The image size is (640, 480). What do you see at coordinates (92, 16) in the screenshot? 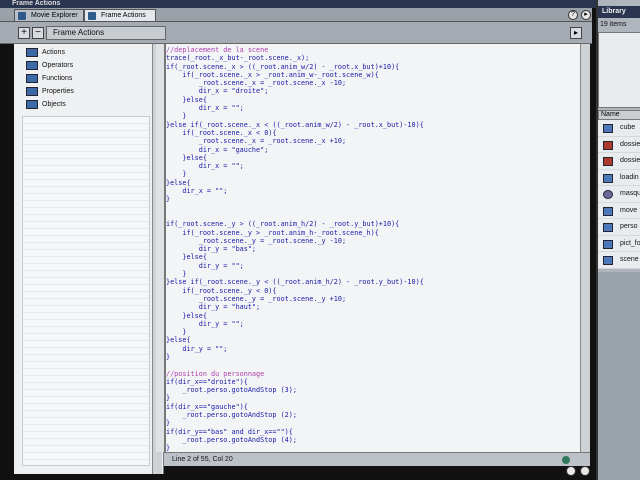
I see `actions-icon` at bounding box center [92, 16].